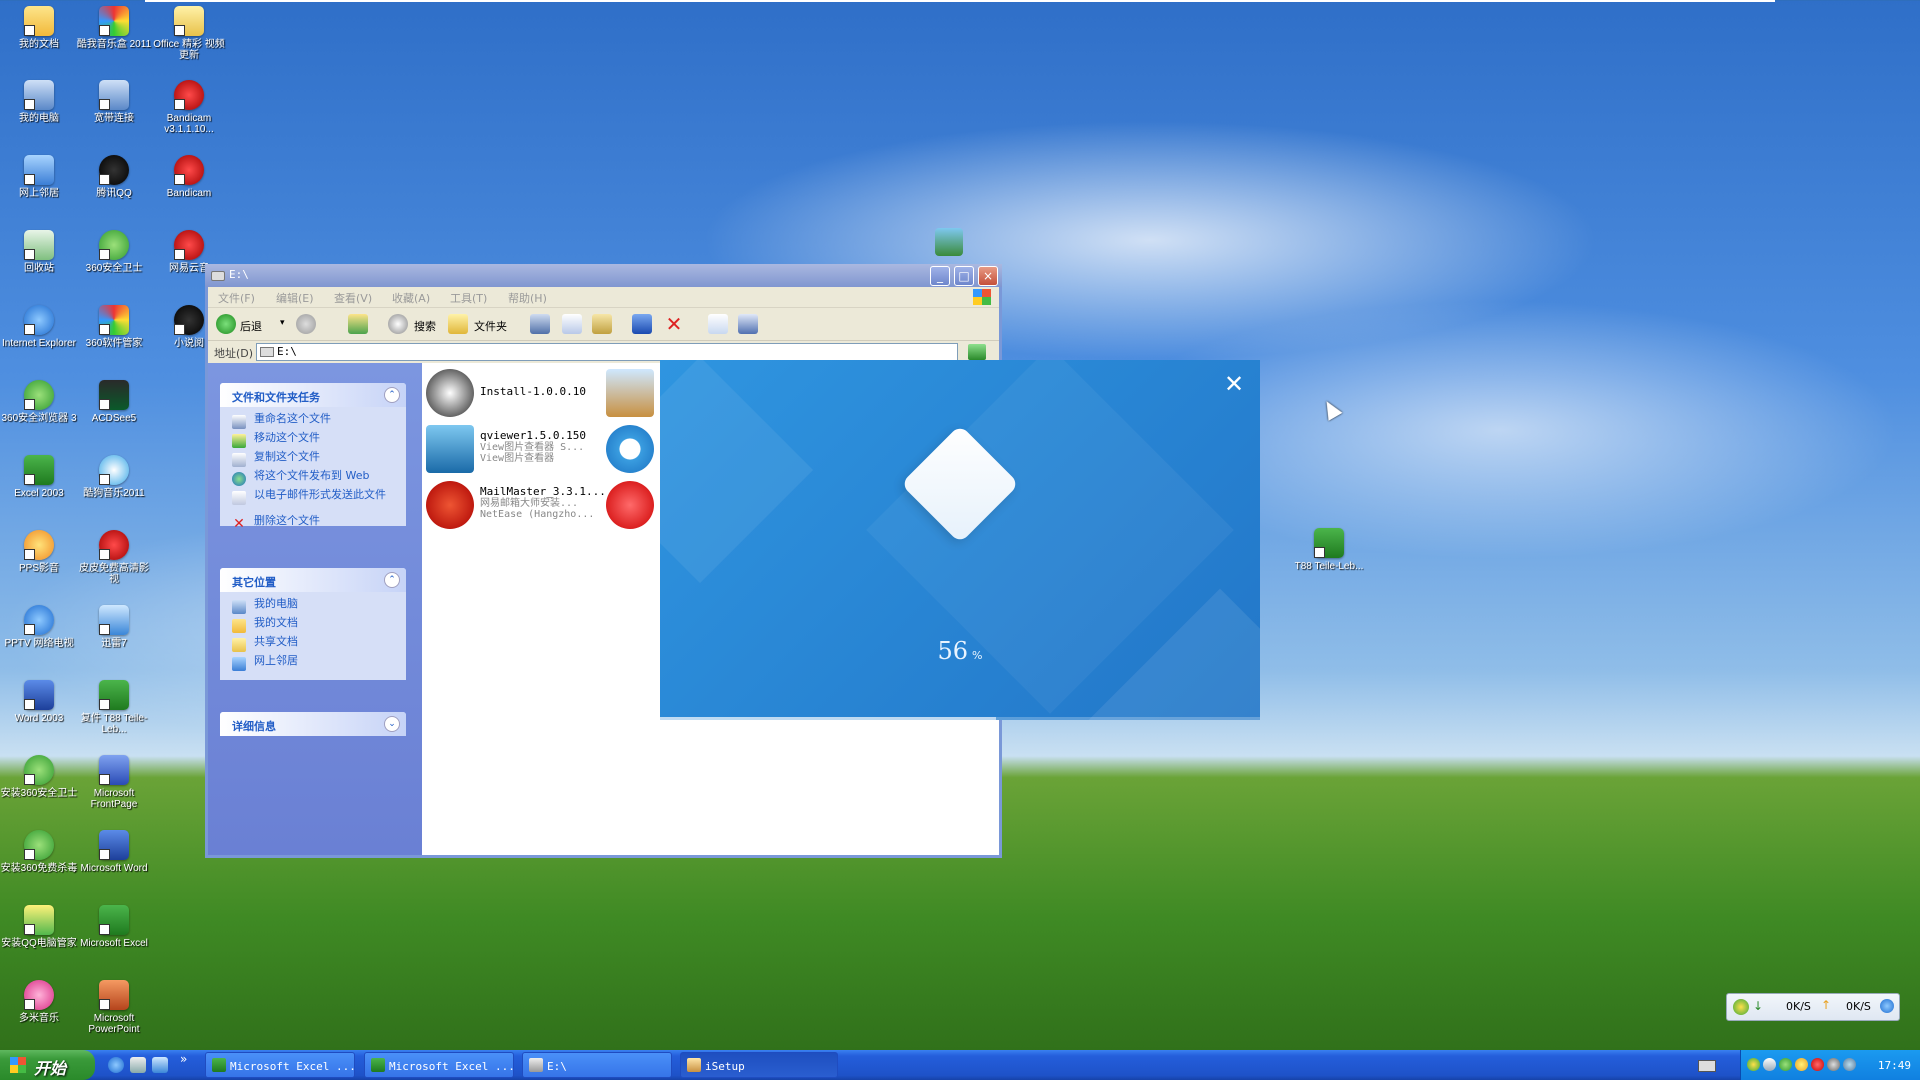 This screenshot has height=1080, width=1920. What do you see at coordinates (313, 395) in the screenshot?
I see `file-tasks-header: 文件和文件夹任务 ⌃` at bounding box center [313, 395].